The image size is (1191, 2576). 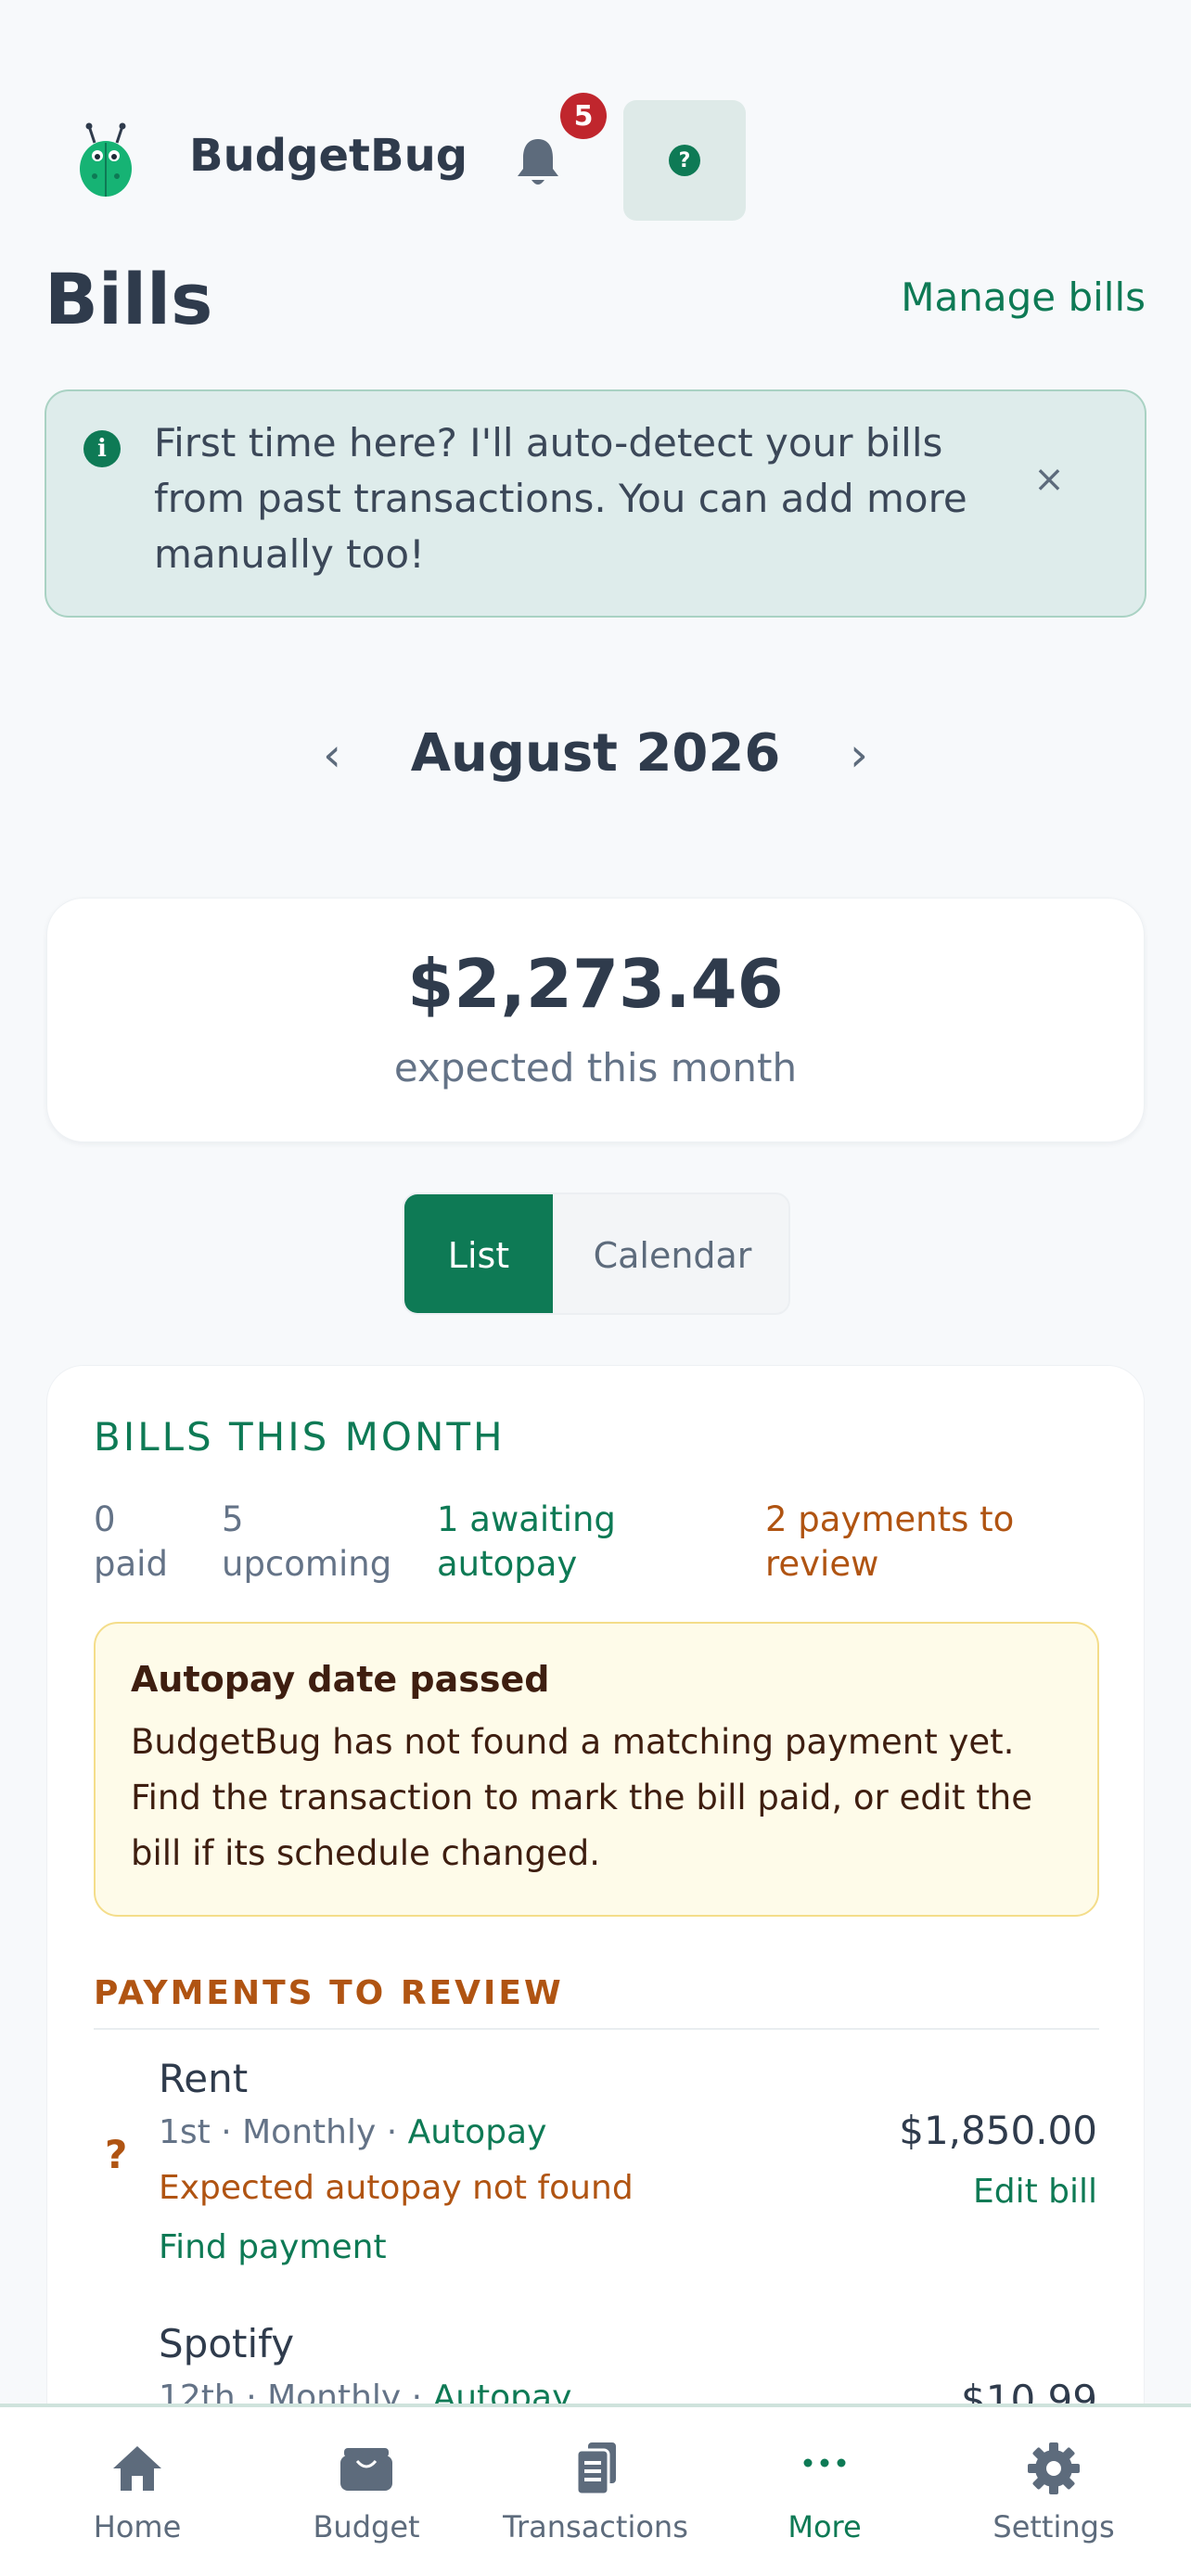 What do you see at coordinates (204, 2078) in the screenshot?
I see `bill-name: Rent` at bounding box center [204, 2078].